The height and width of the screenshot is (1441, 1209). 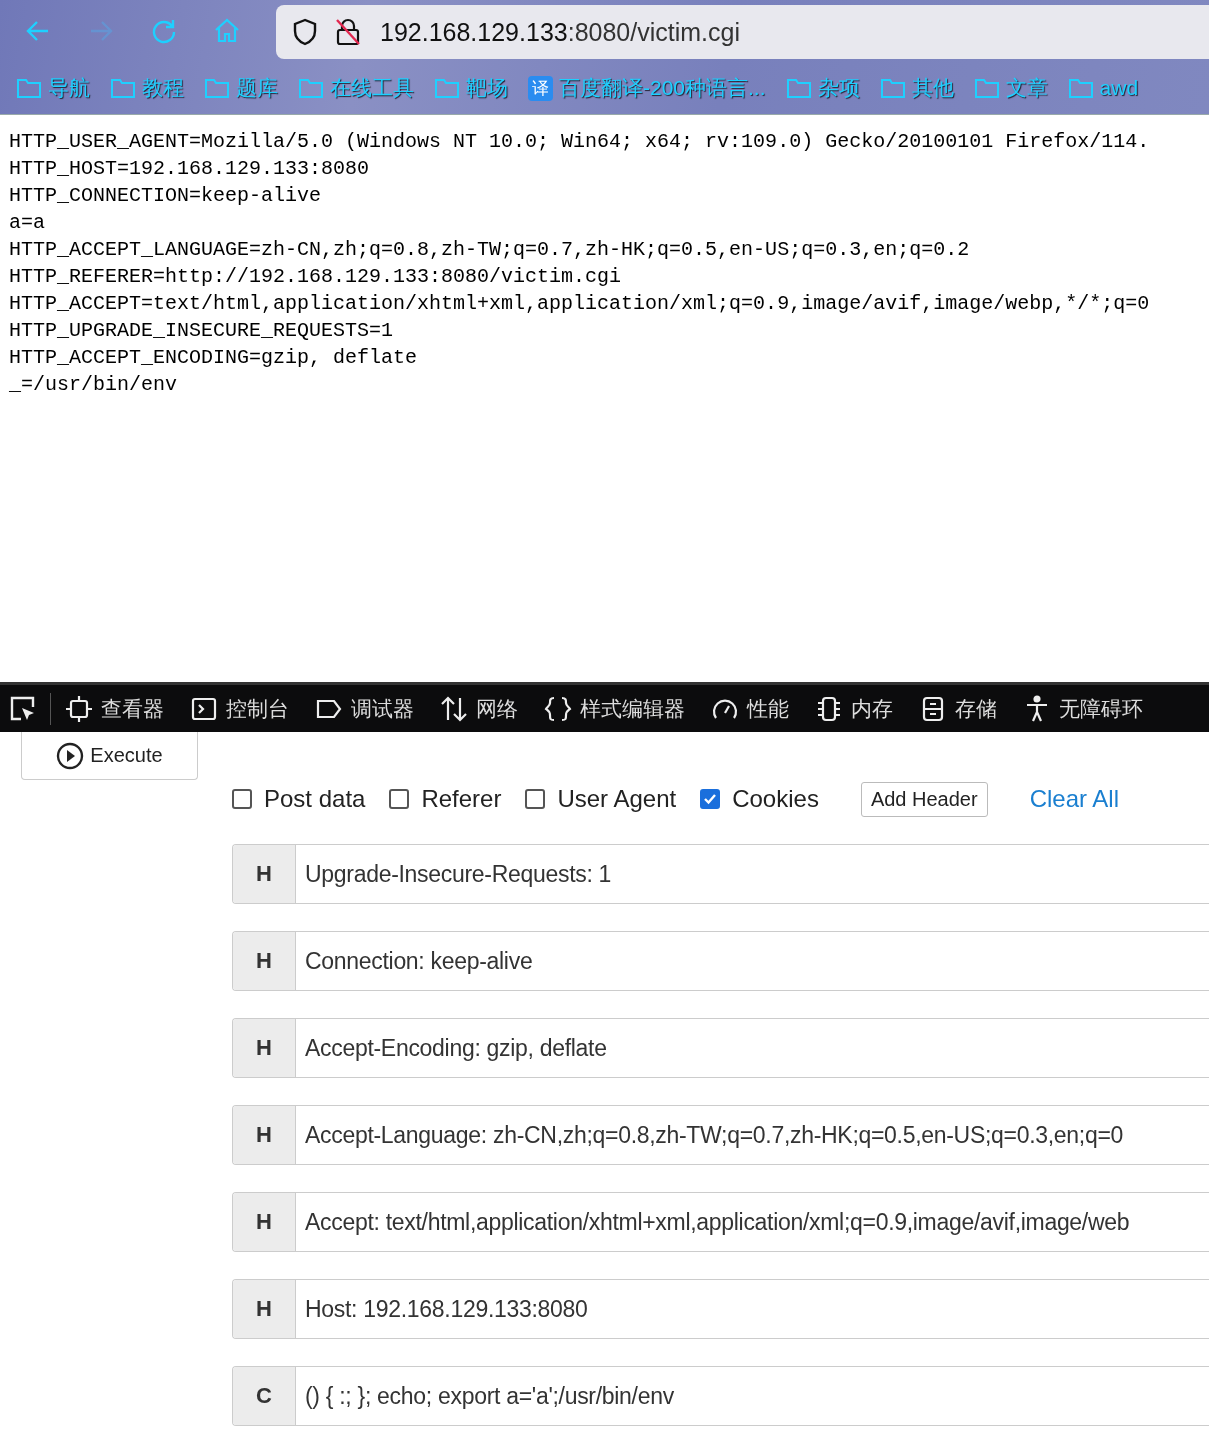 What do you see at coordinates (305, 32) in the screenshot?
I see `shield-icon` at bounding box center [305, 32].